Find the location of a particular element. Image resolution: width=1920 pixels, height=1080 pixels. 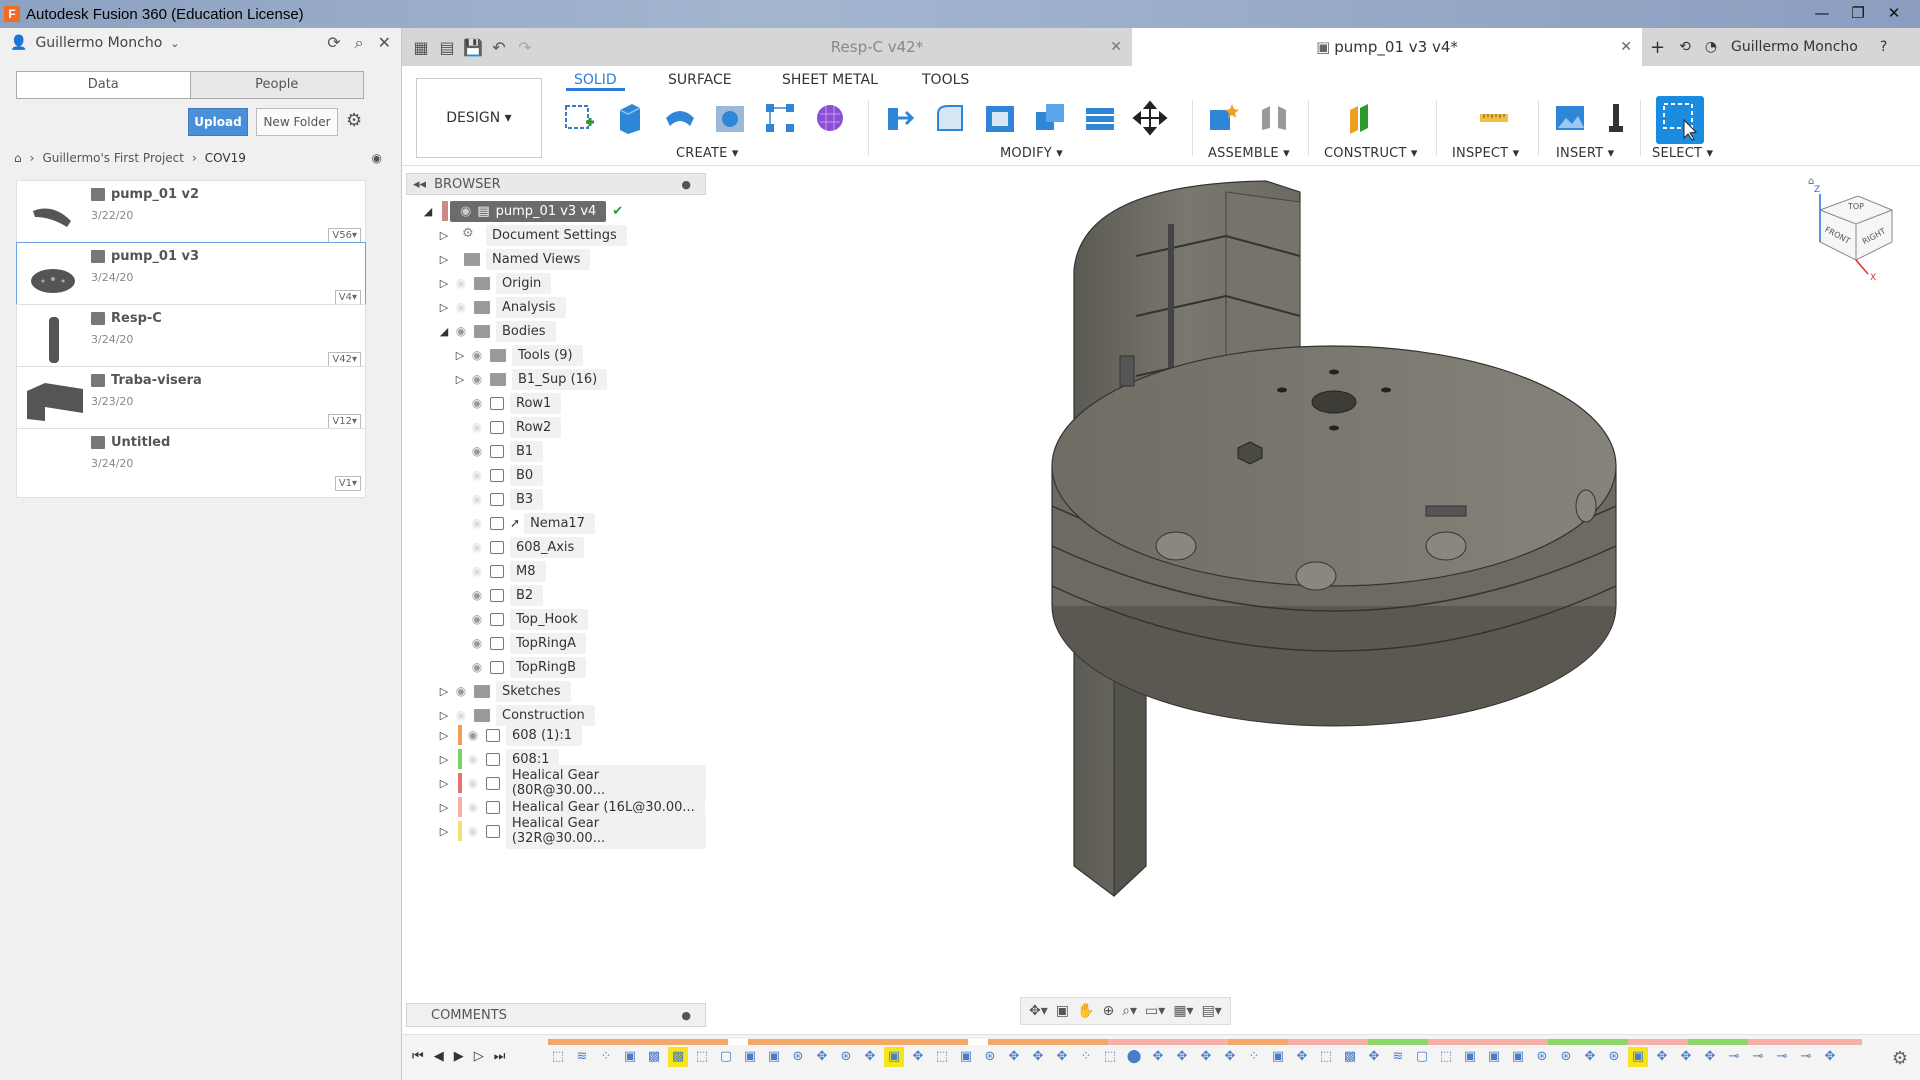

pattern-icon is located at coordinates (780, 118).